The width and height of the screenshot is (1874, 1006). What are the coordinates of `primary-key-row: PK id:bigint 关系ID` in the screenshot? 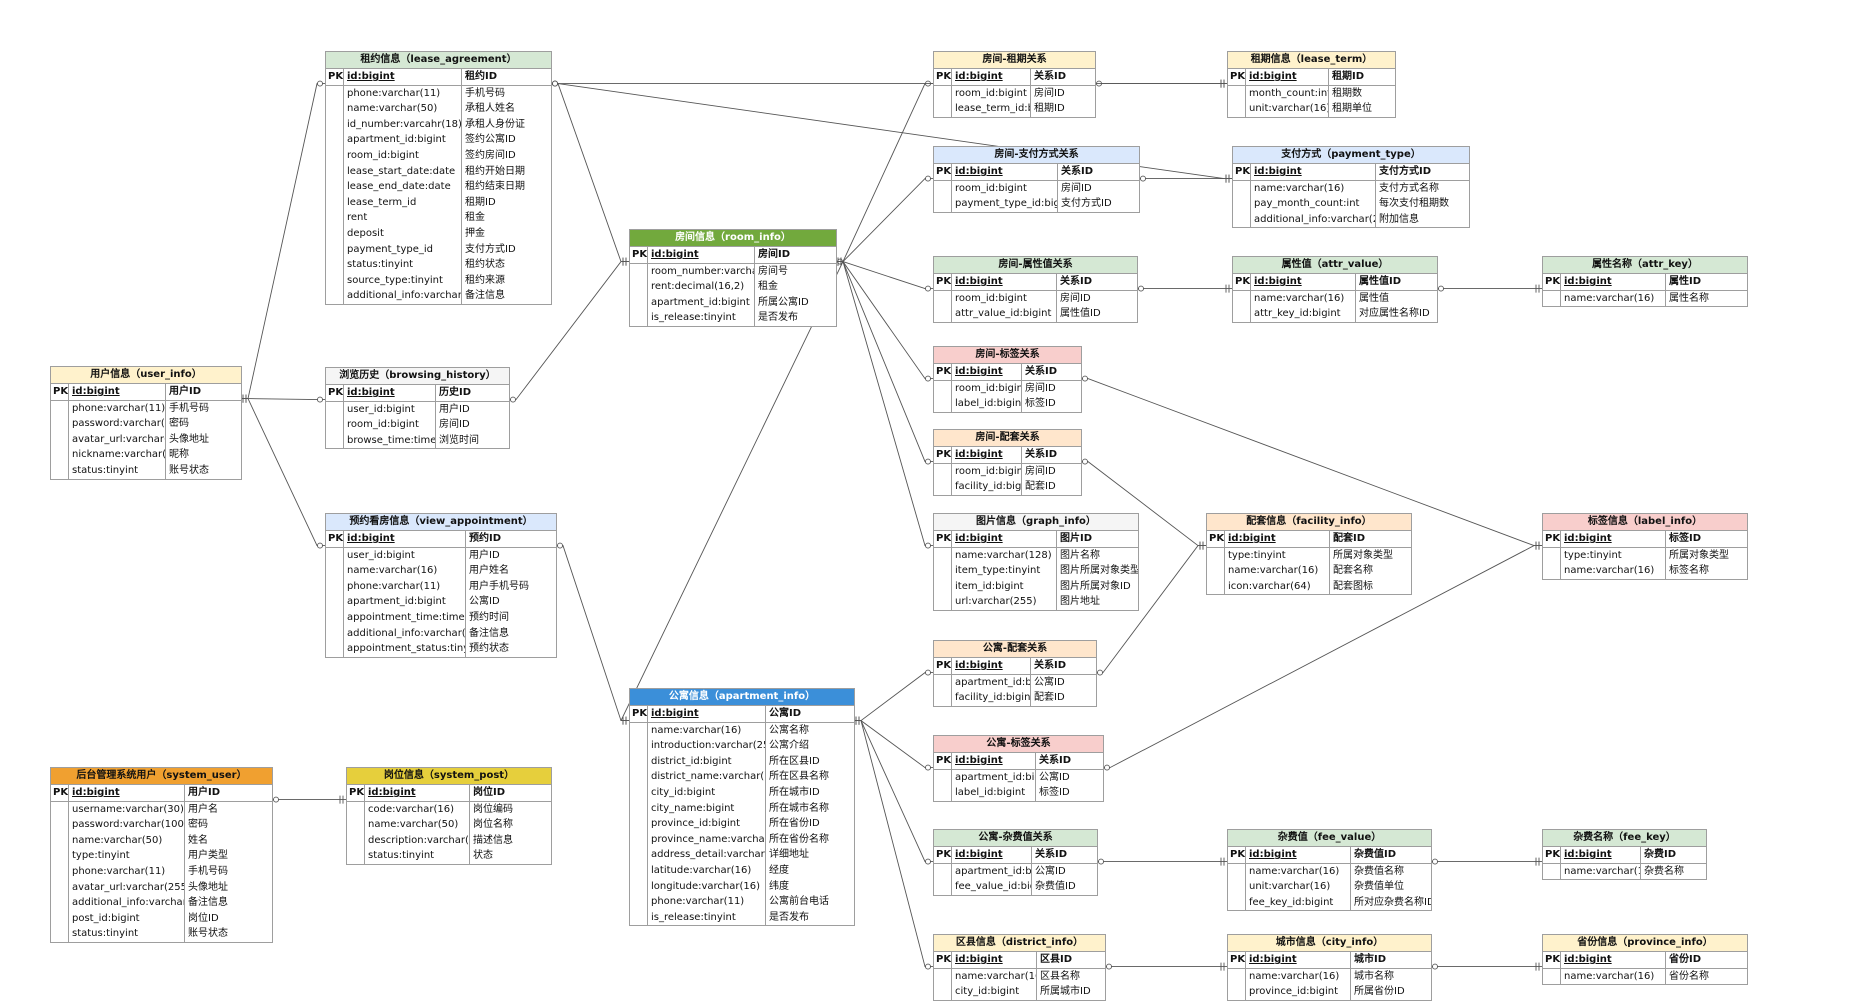 It's located at (1035, 282).